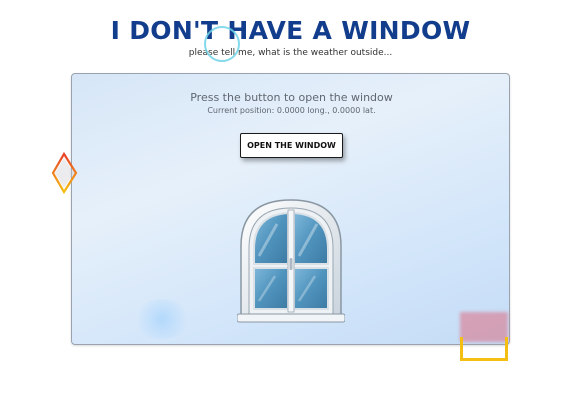 The image size is (581, 400). What do you see at coordinates (291, 97) in the screenshot?
I see `instruction-text: Press the button to open the window` at bounding box center [291, 97].